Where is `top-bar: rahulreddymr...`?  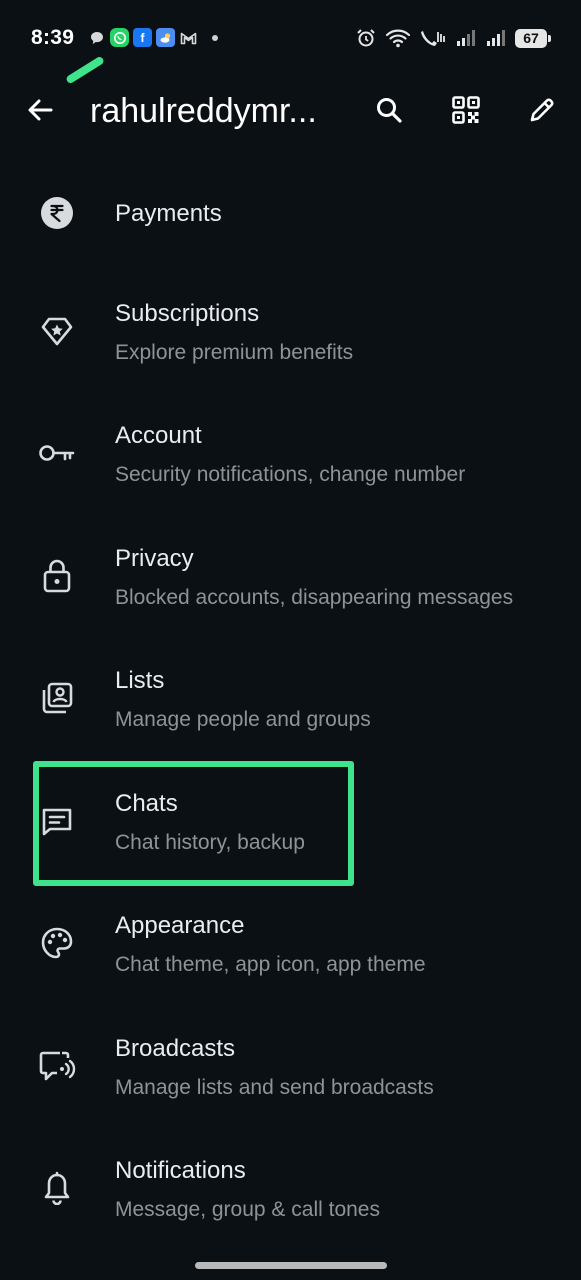 top-bar: rahulreddymr... is located at coordinates (290, 111).